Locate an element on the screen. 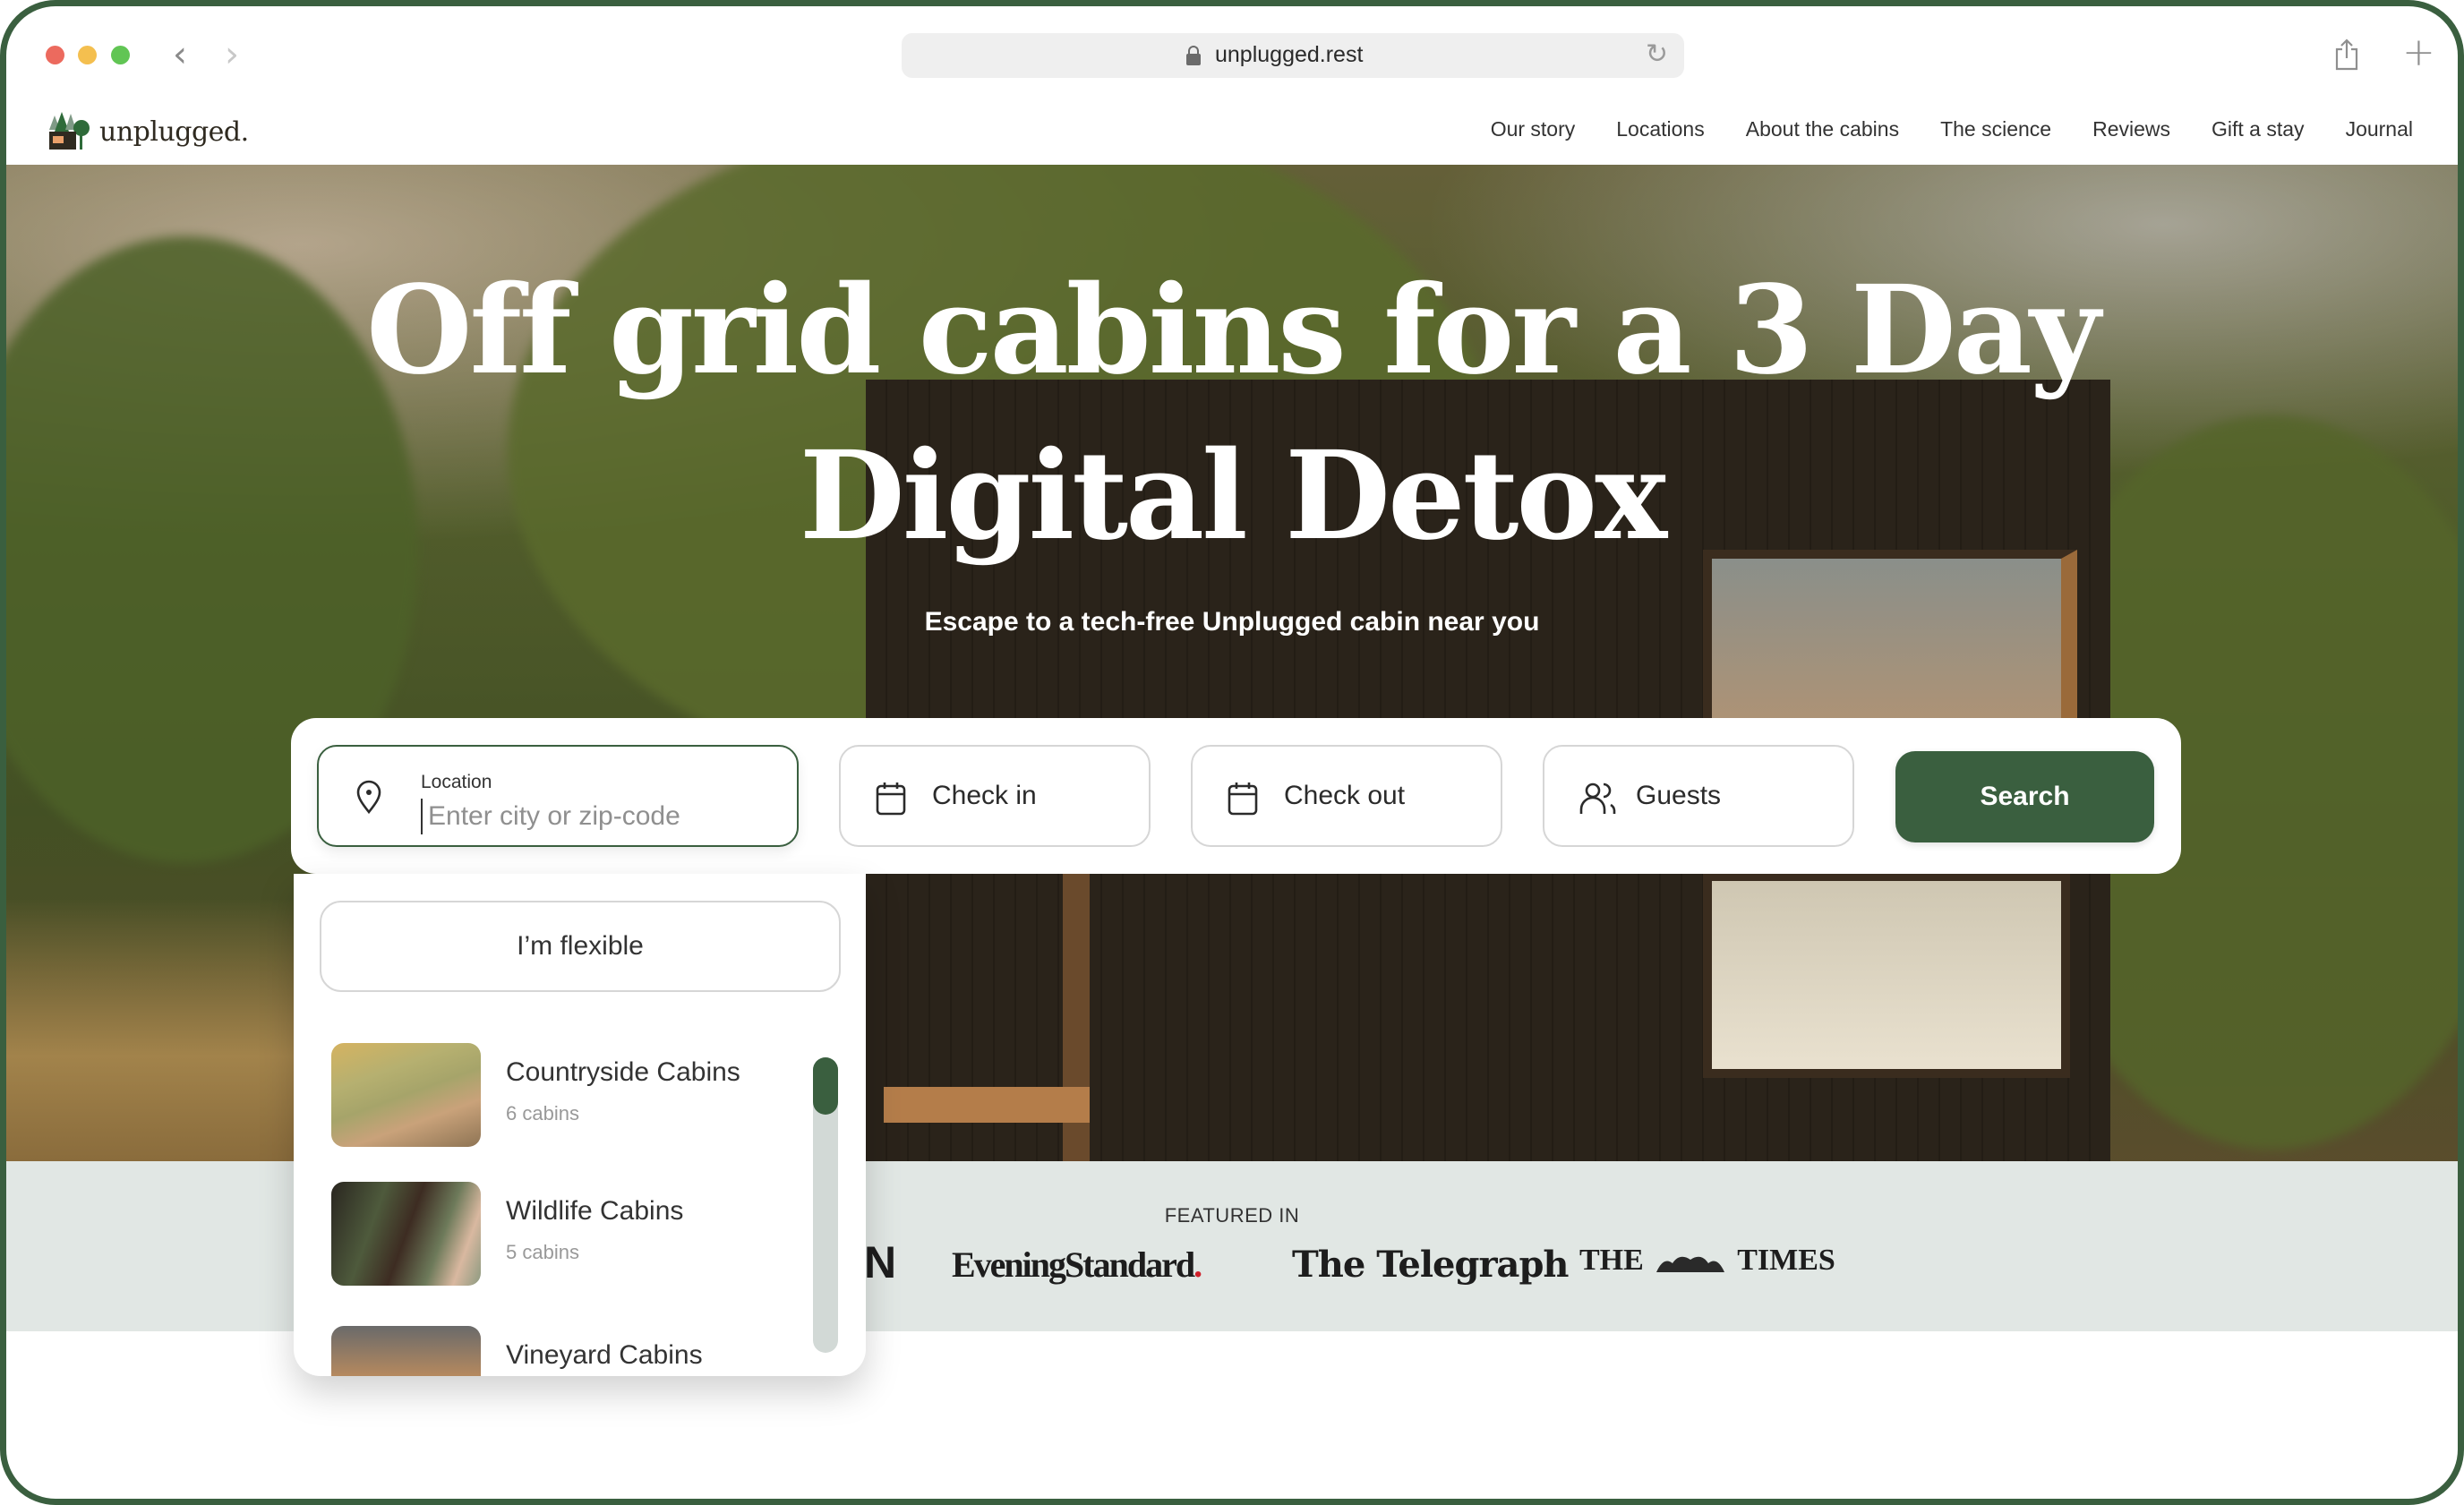  location-input is located at coordinates (599, 816).